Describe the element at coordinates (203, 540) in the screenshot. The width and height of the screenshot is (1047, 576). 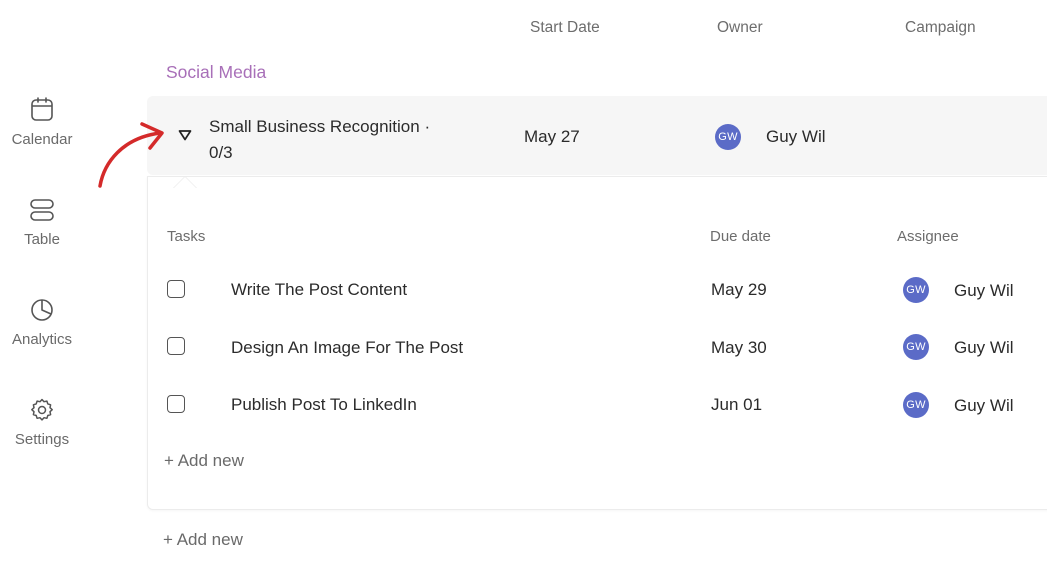
I see `add-project-button: + Add new` at that location.